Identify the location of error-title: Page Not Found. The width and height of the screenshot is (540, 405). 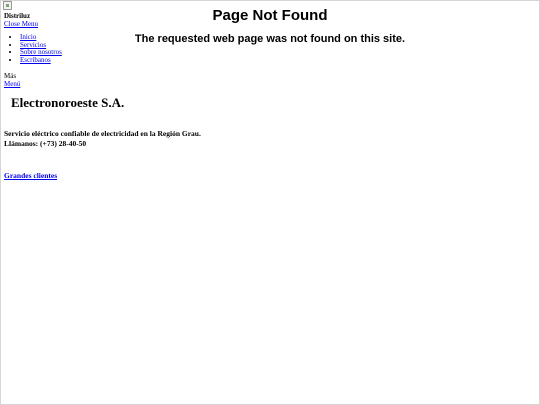
(270, 15).